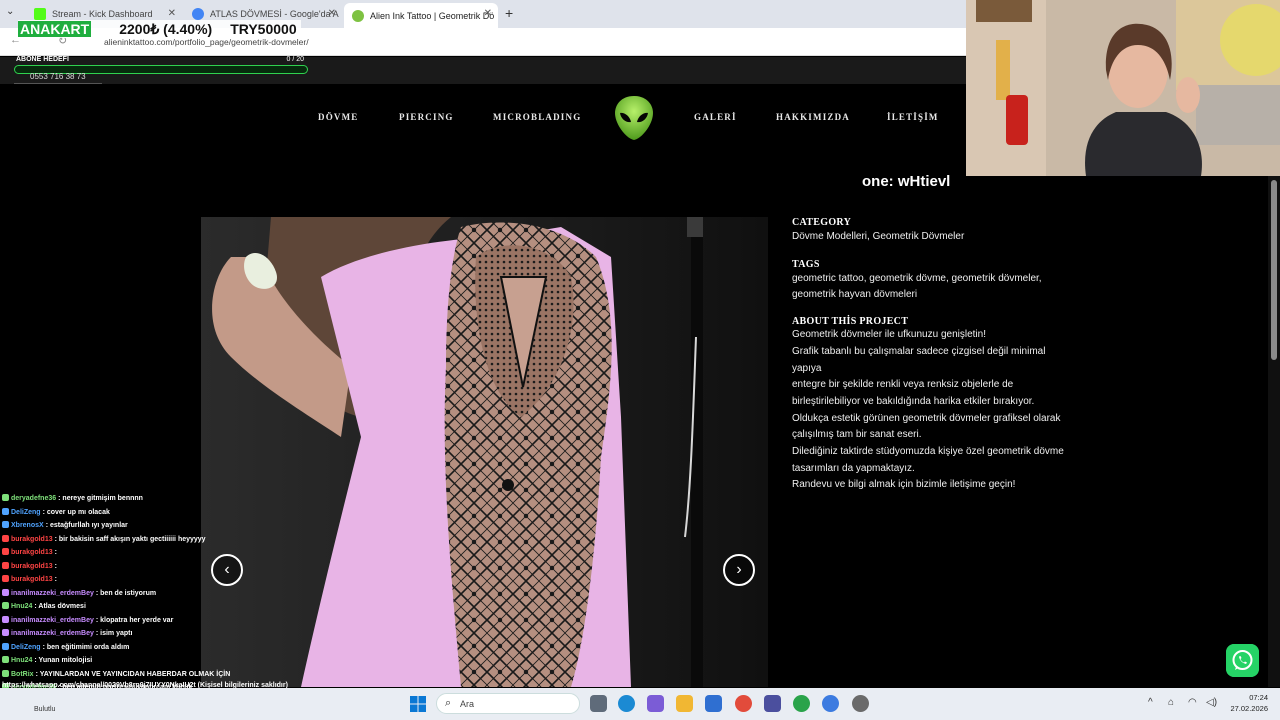  Describe the element at coordinates (58, 77) in the screenshot. I see `site-phone: 0553 716 38 73` at that location.